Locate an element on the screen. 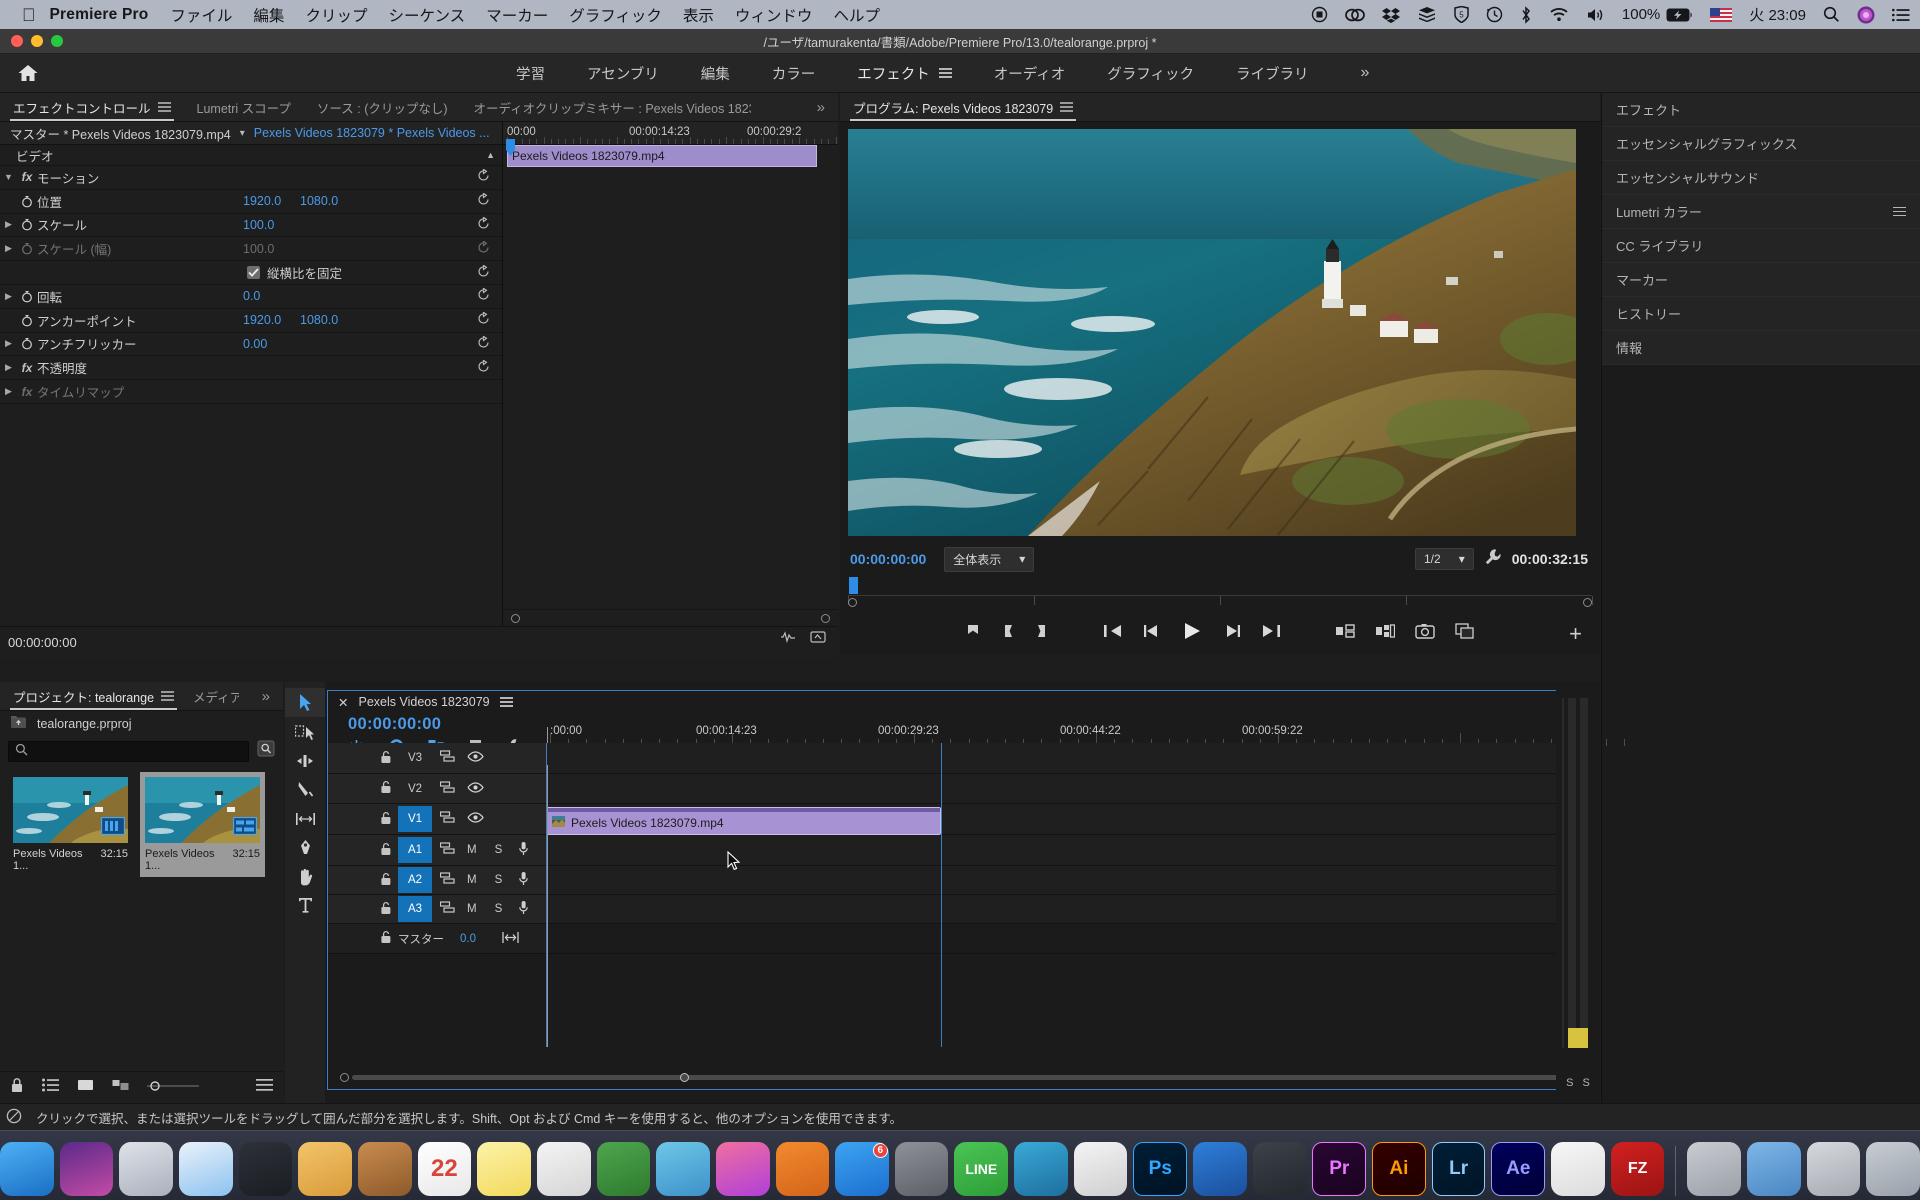 The height and width of the screenshot is (1200, 1920). effect-controls-scrollbar is located at coordinates (670, 617).